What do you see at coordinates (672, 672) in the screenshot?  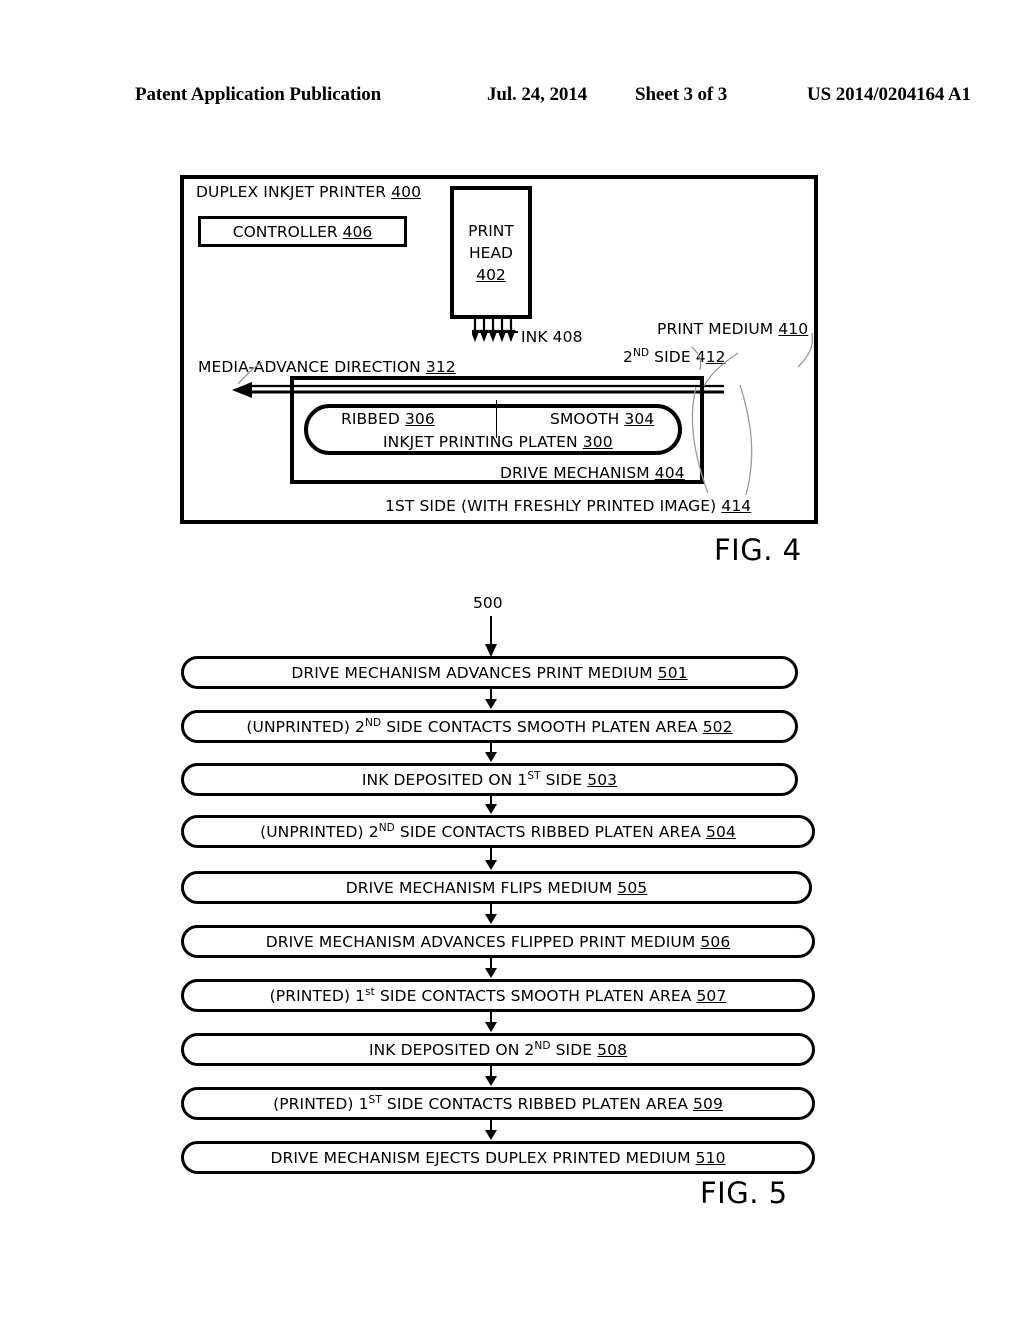 I see `flow-step-ref-501: 501` at bounding box center [672, 672].